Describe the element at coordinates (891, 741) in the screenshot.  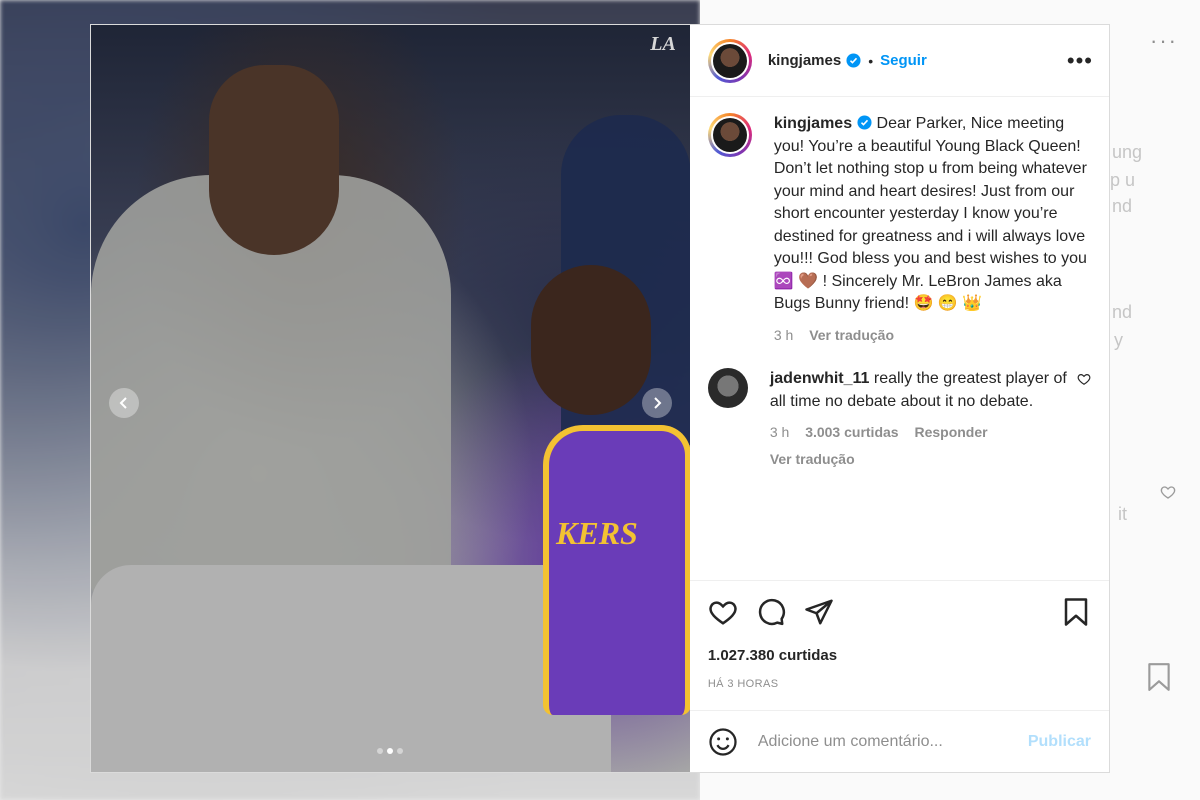
I see `comment-input` at that location.